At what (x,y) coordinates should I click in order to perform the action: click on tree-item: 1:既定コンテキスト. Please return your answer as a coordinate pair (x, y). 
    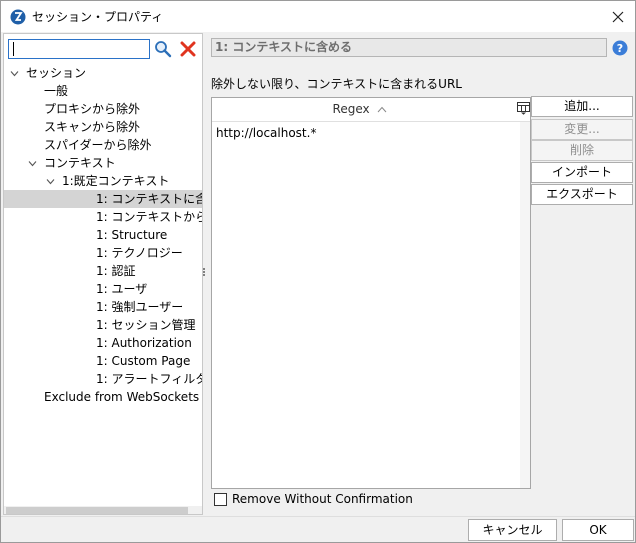
    Looking at the image, I should click on (103, 181).